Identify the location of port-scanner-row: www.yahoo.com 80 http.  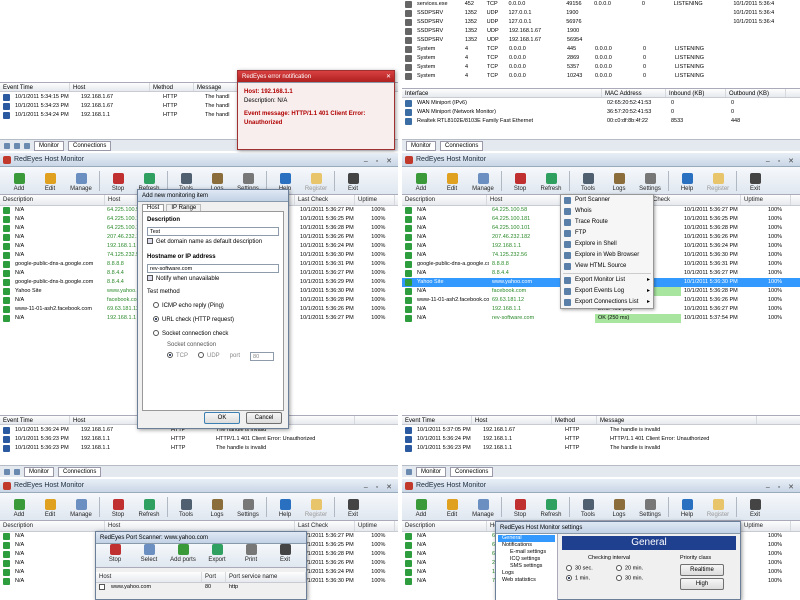
(201, 587).